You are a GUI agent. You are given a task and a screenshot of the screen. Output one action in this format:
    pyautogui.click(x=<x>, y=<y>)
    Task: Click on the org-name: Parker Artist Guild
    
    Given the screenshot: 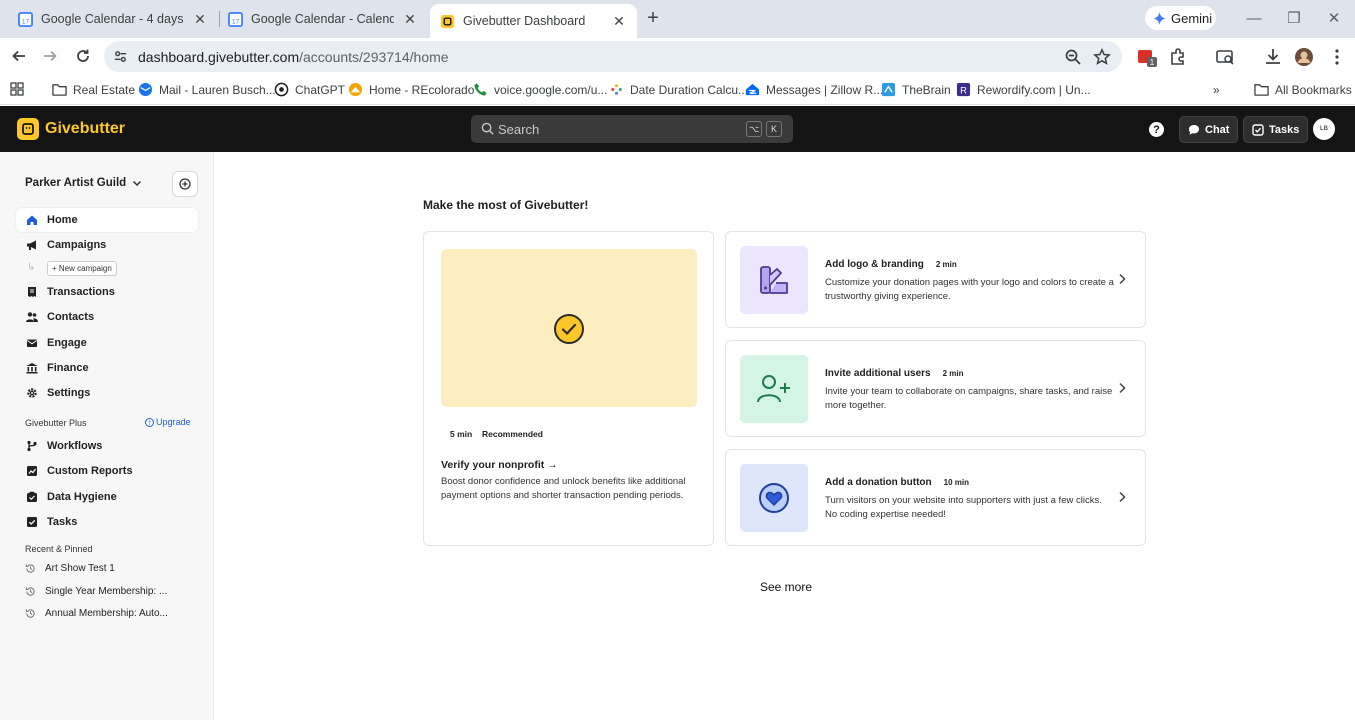 What is the action you would take?
    pyautogui.click(x=76, y=183)
    